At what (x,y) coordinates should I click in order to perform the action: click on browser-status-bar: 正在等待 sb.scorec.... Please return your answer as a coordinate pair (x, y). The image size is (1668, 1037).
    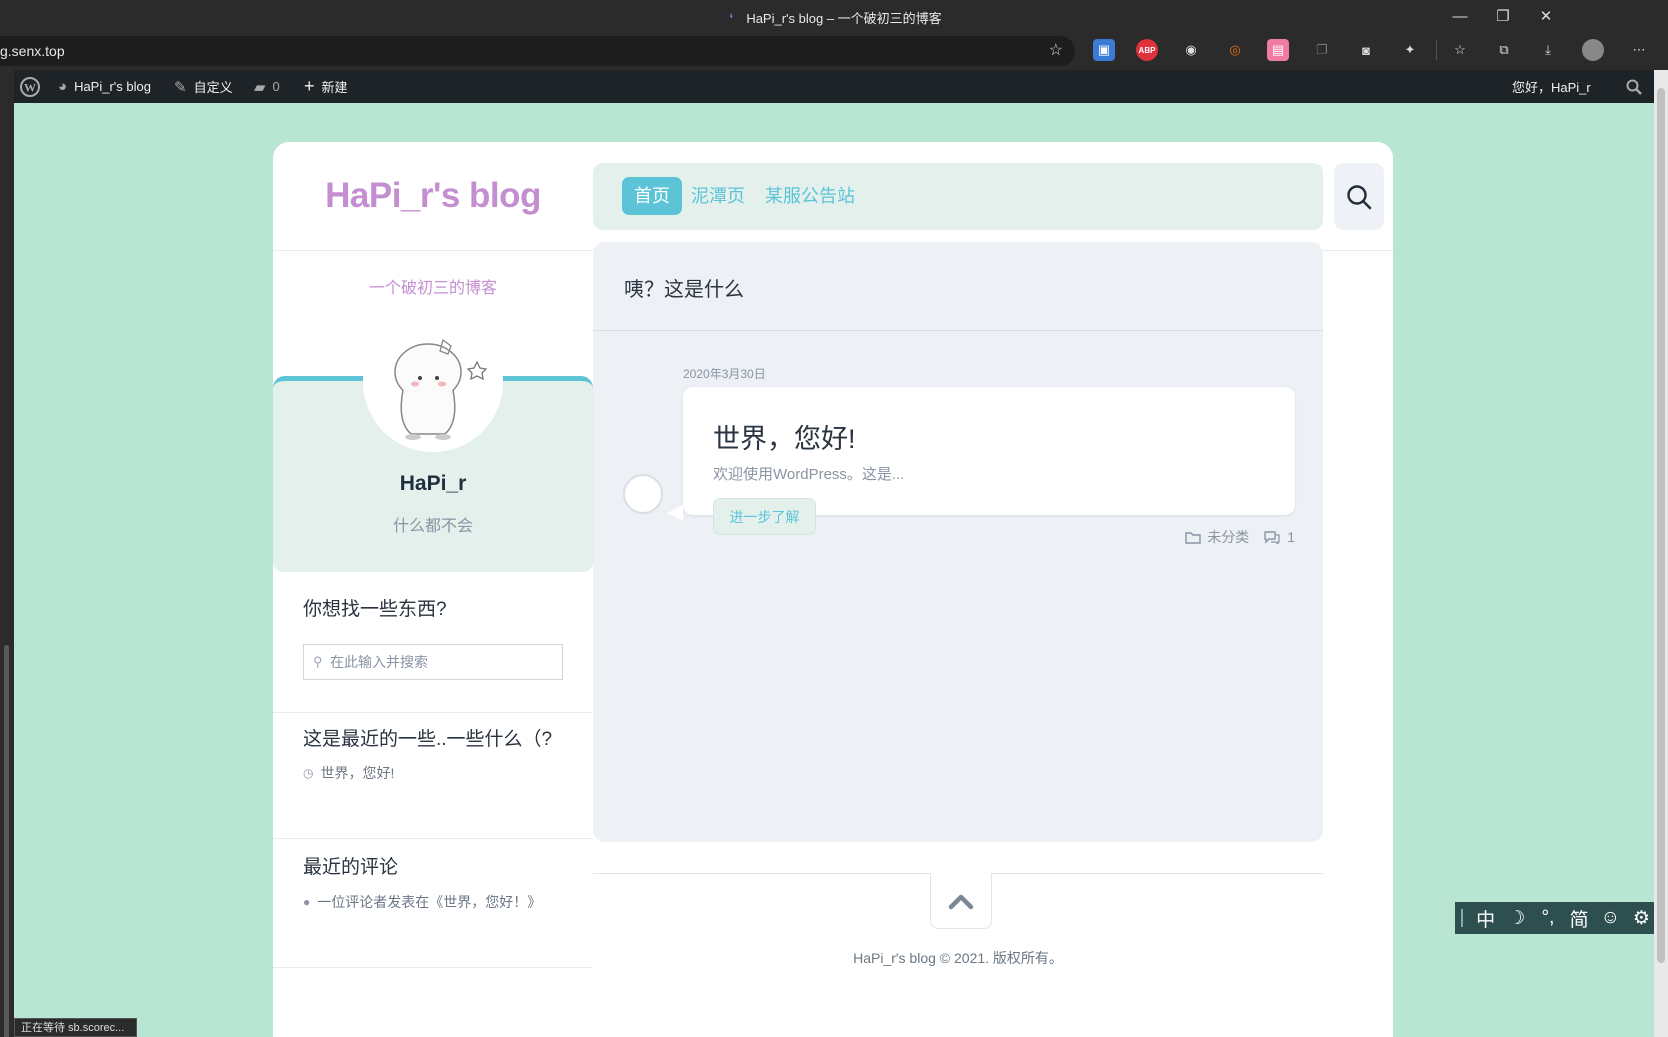
    Looking at the image, I should click on (75, 1027).